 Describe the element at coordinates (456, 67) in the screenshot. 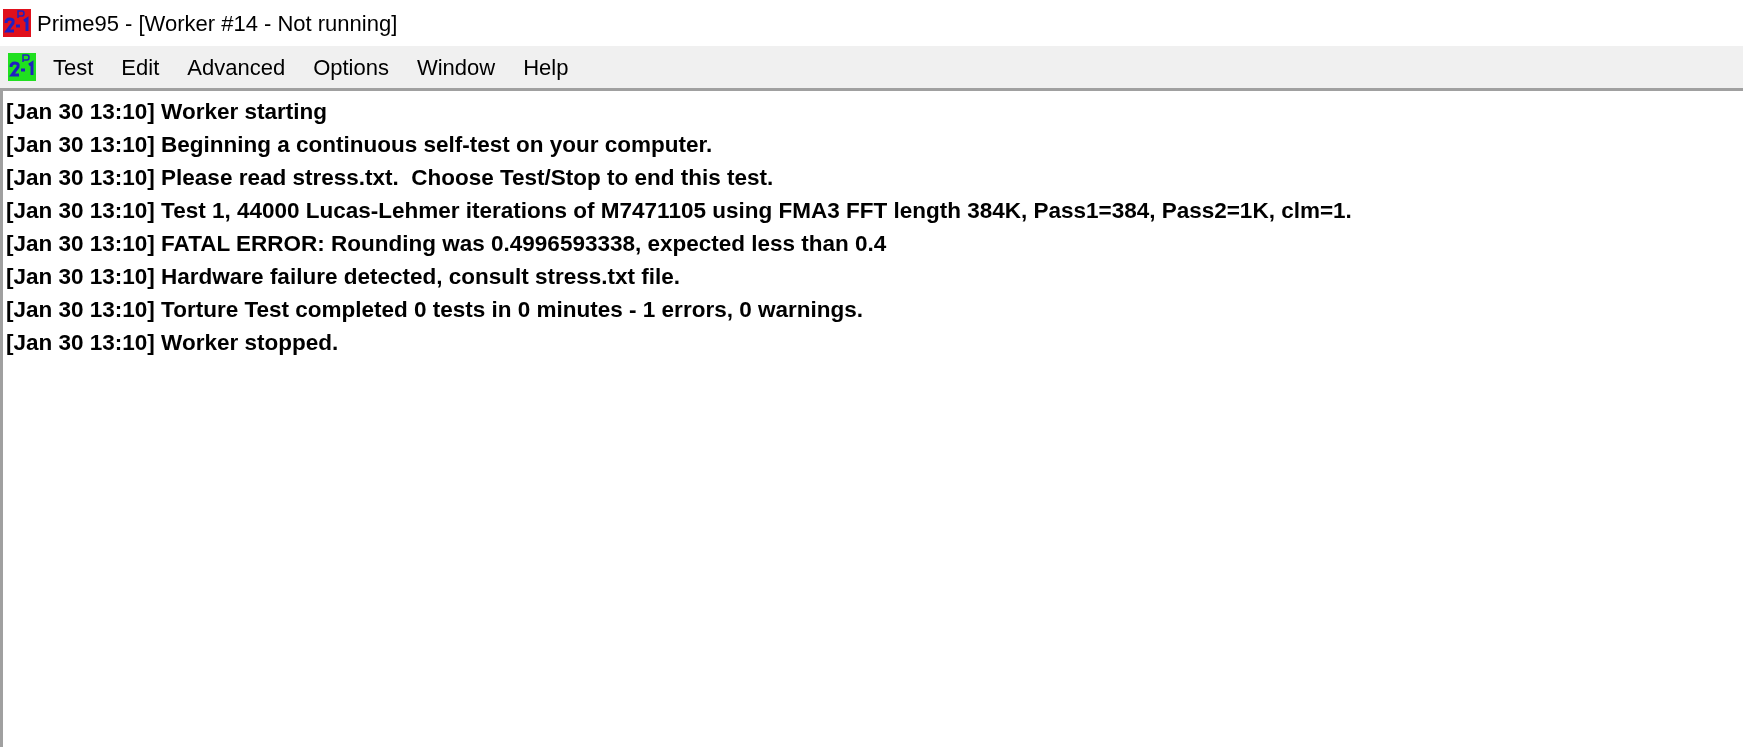

I see `menu-item: Window` at that location.